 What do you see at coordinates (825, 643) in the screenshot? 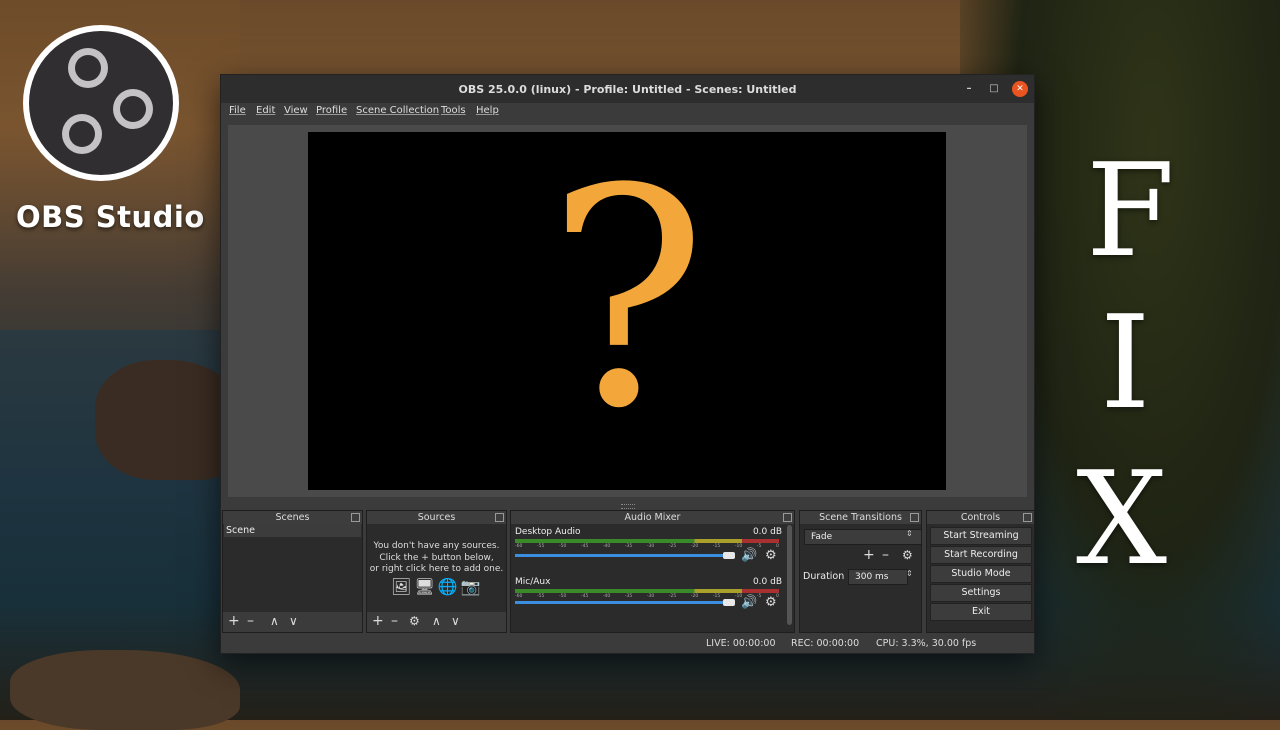
I see `rec-timer: REC: 00:00:00` at bounding box center [825, 643].